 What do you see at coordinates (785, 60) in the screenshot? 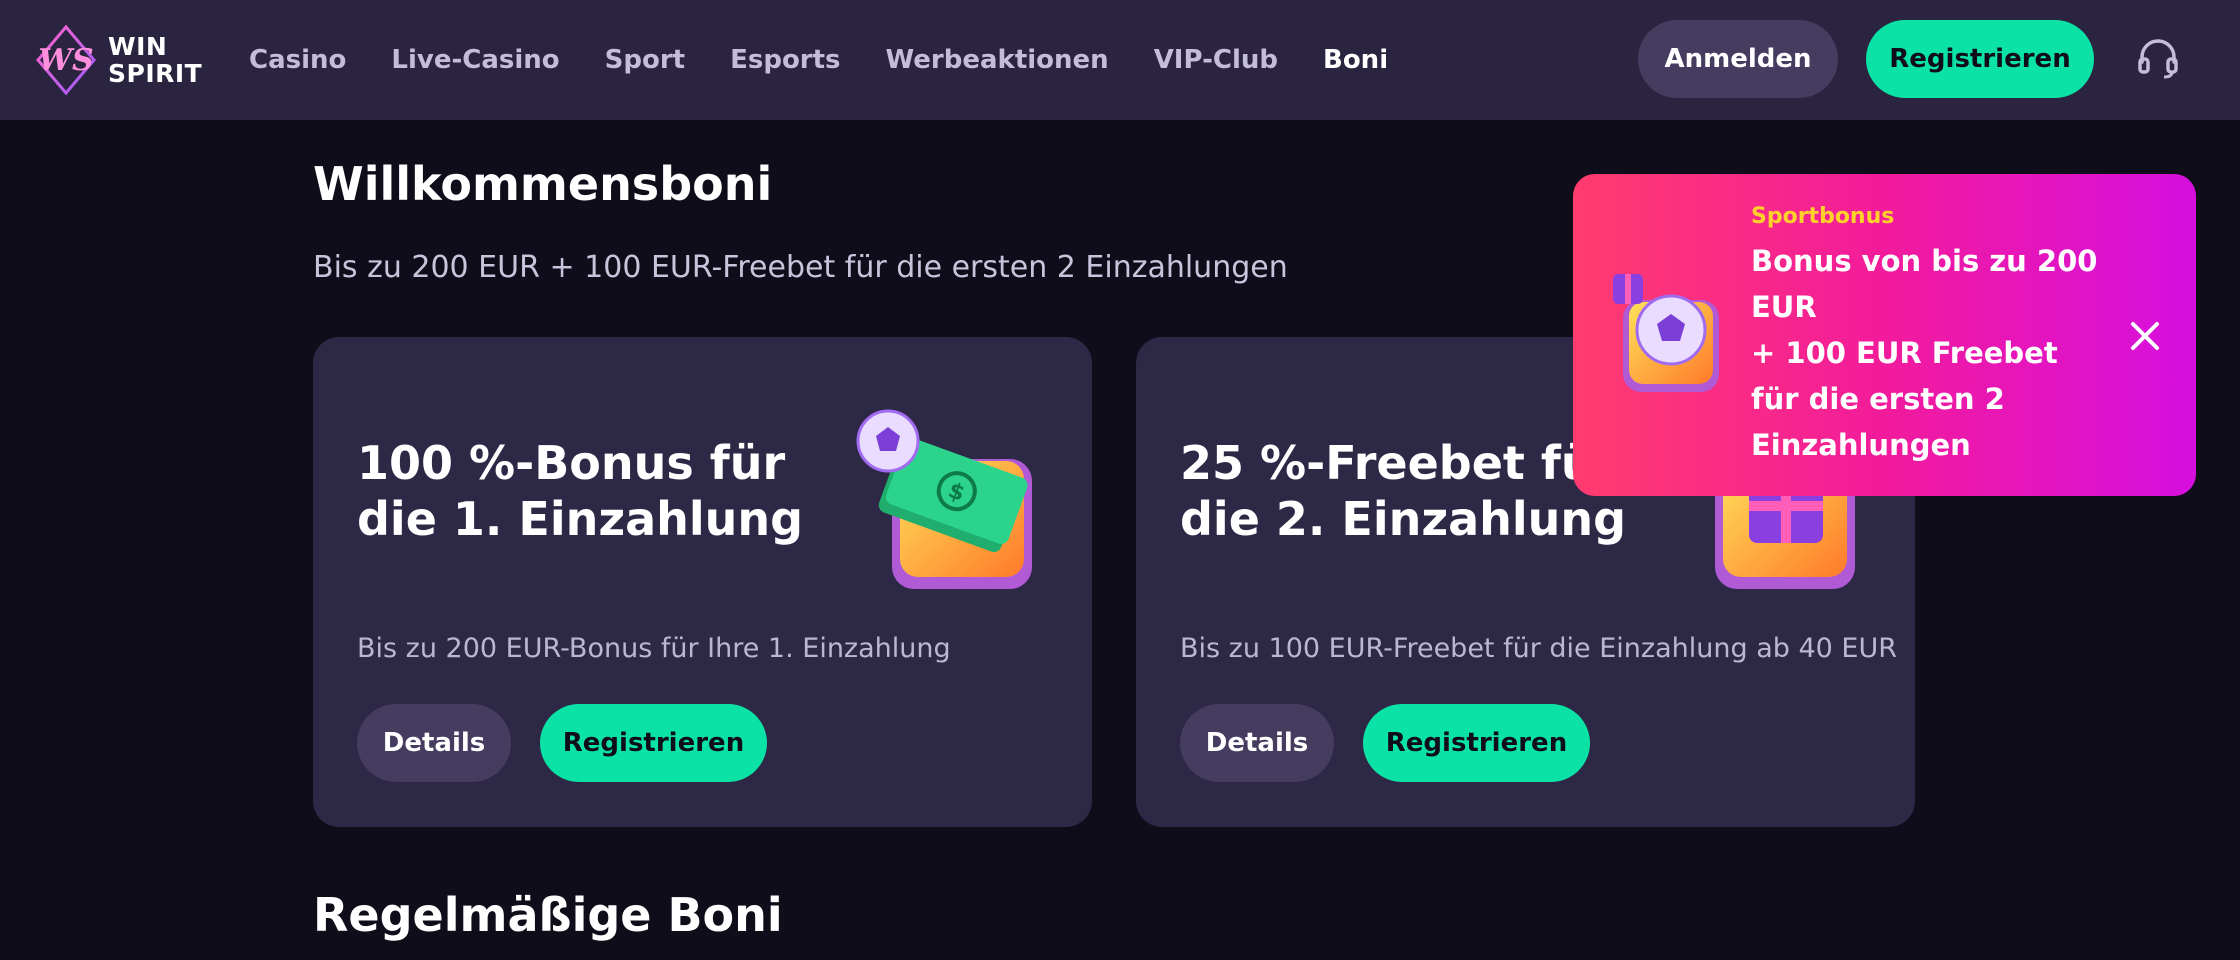
I see `nav-item-esports: Esports` at bounding box center [785, 60].